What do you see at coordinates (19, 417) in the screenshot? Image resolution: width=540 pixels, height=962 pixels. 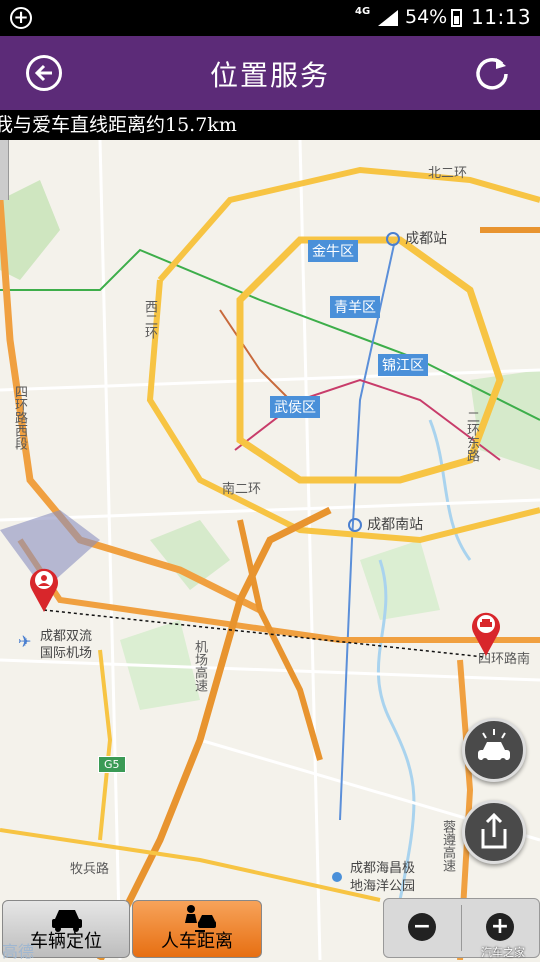 I see `label-west-ring4: 四环路西段` at bounding box center [19, 417].